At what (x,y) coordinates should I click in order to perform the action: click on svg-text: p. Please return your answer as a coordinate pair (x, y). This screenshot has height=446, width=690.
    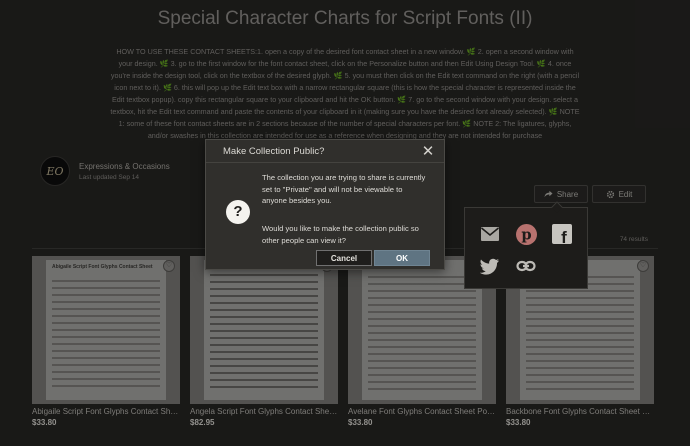
    Looking at the image, I should click on (526, 234).